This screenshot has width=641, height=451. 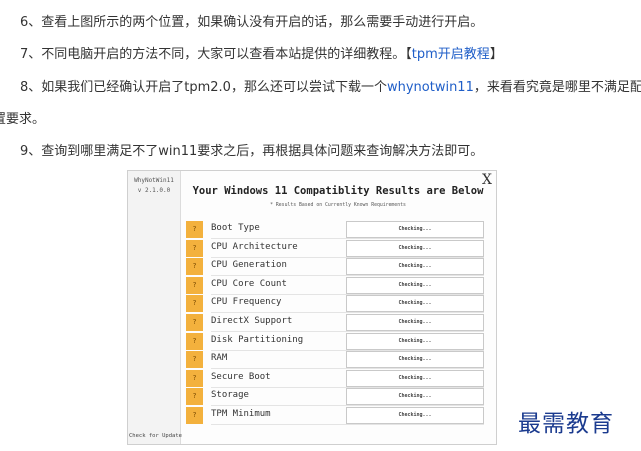 What do you see at coordinates (252, 22) in the screenshot?
I see `step-6-text: 6、查看上图所示的两个位置，如果确认没有开启的话，那么需要手动进行开启。` at bounding box center [252, 22].